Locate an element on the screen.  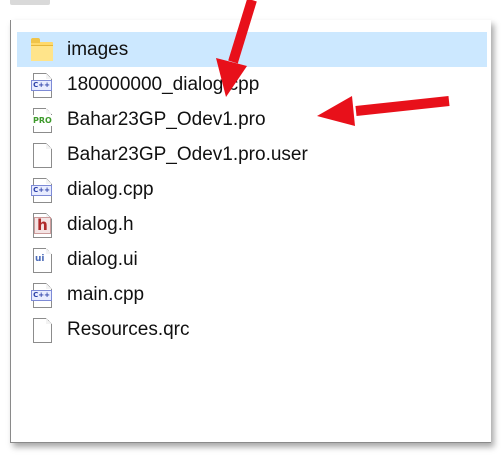
file-name: 180000000_dialog.cpp is located at coordinates (163, 84).